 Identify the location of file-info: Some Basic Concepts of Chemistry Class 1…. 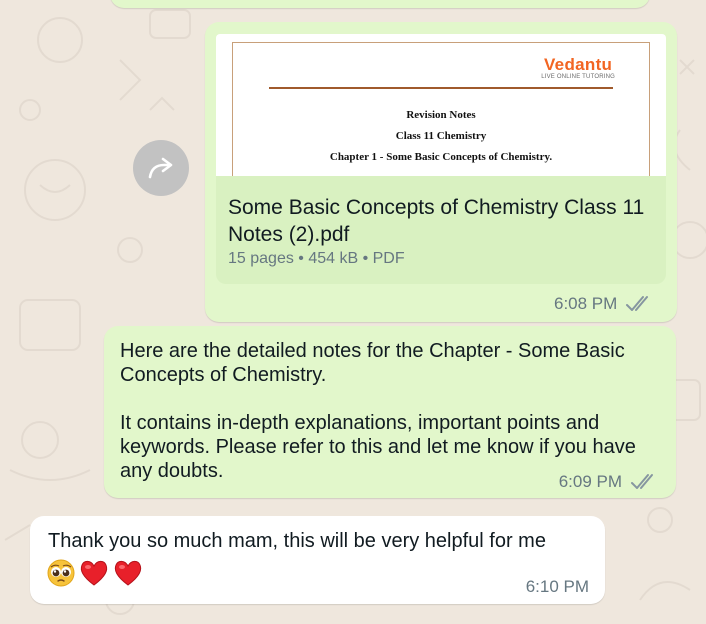
(441, 230).